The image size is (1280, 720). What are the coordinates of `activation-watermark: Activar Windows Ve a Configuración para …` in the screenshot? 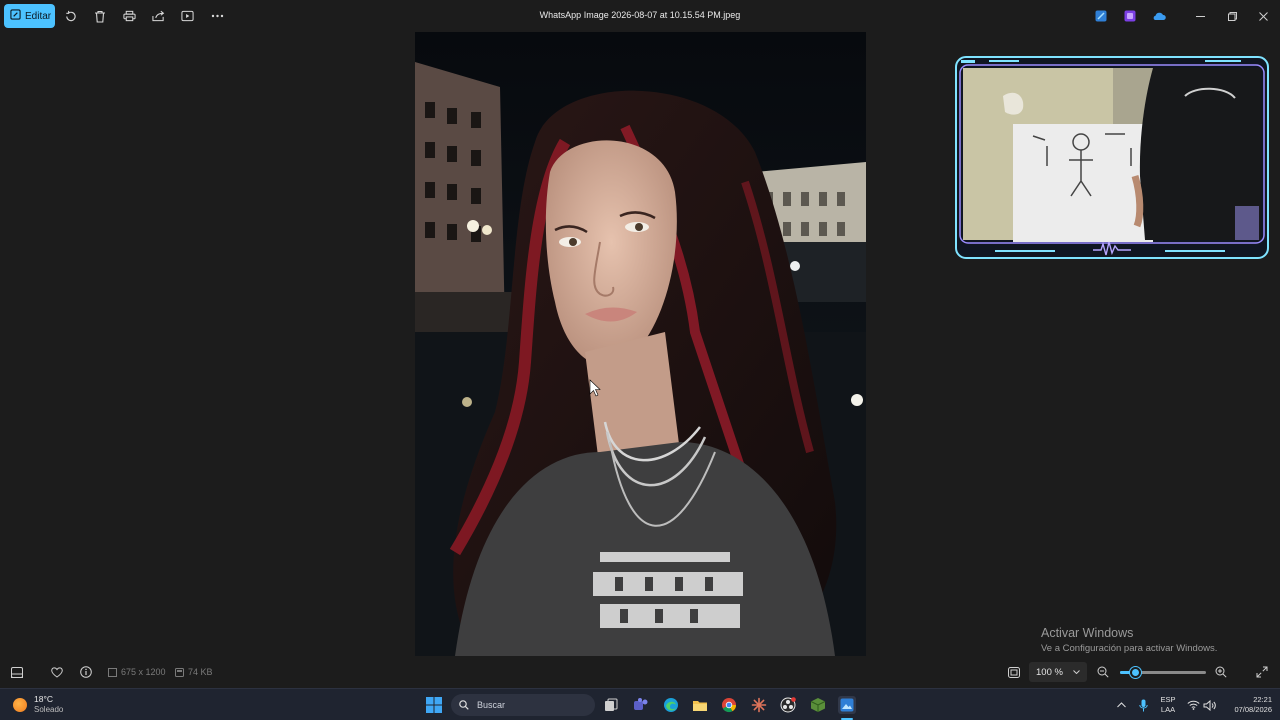 It's located at (1129, 640).